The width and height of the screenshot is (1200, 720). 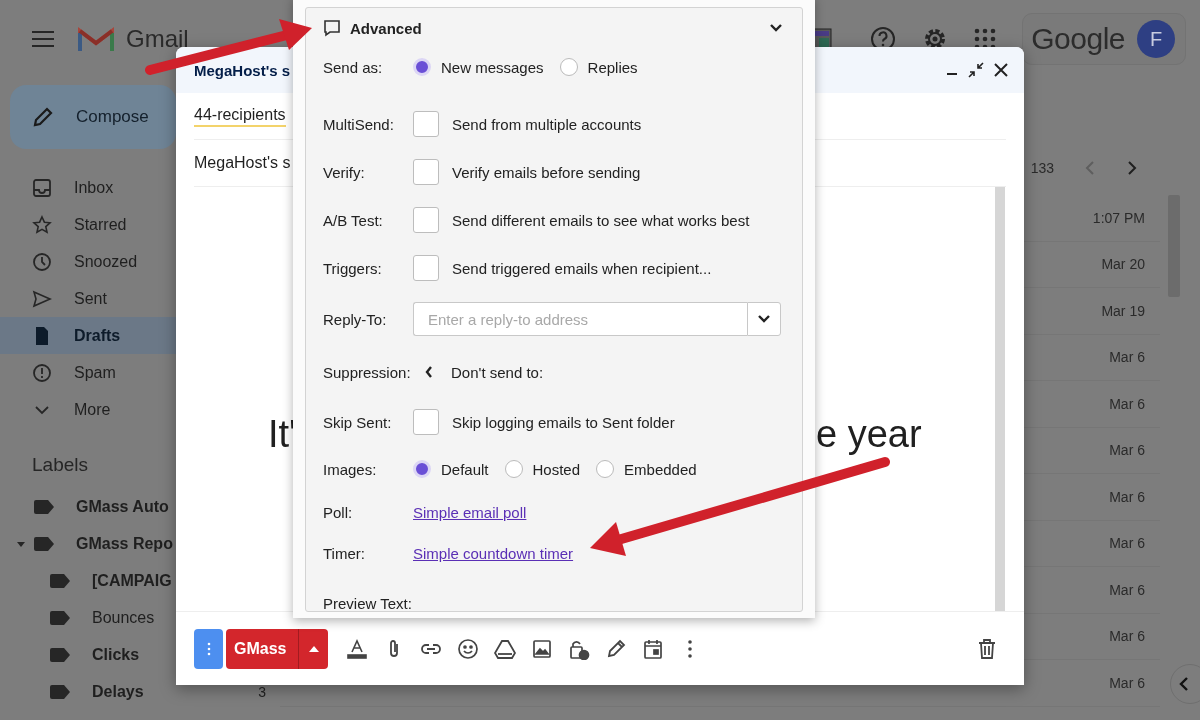 What do you see at coordinates (368, 603) in the screenshot?
I see `option-label: Preview Text:` at bounding box center [368, 603].